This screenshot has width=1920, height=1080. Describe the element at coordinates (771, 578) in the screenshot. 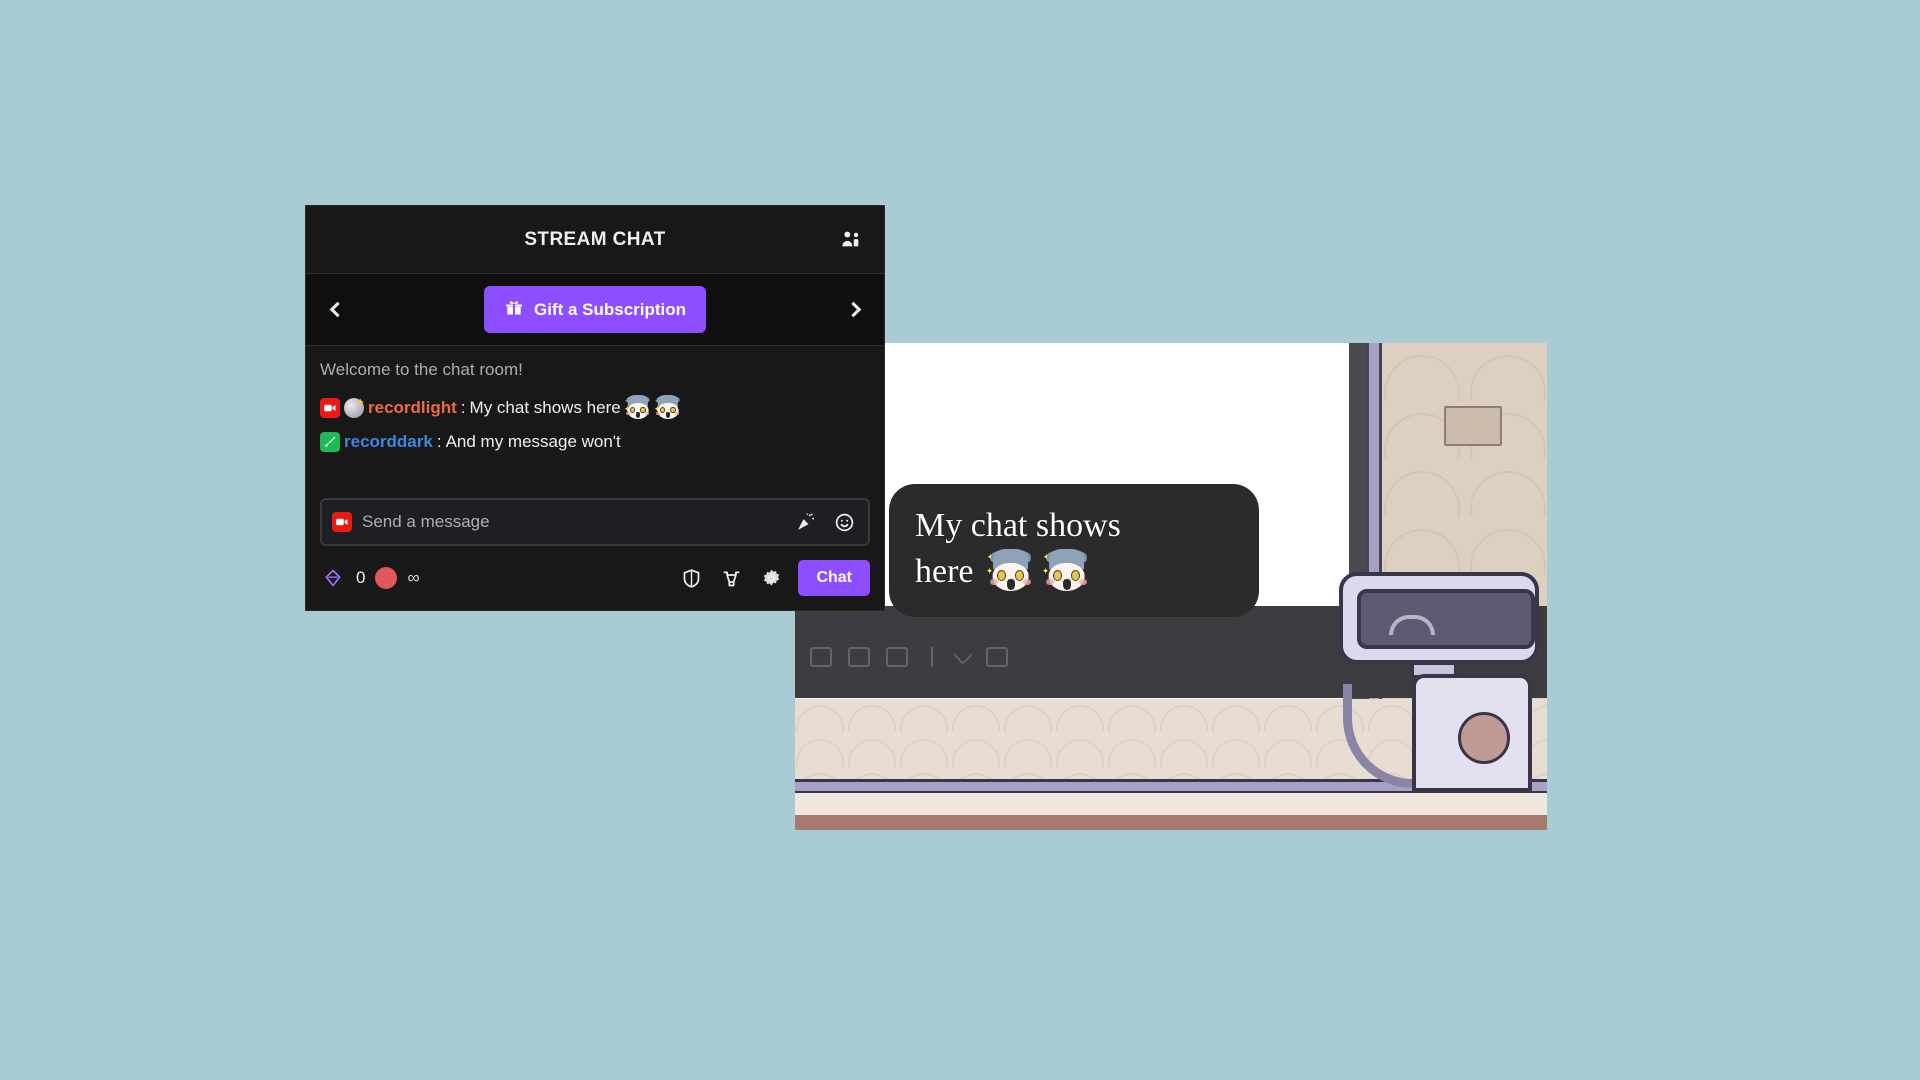

I see `gear-icon` at that location.